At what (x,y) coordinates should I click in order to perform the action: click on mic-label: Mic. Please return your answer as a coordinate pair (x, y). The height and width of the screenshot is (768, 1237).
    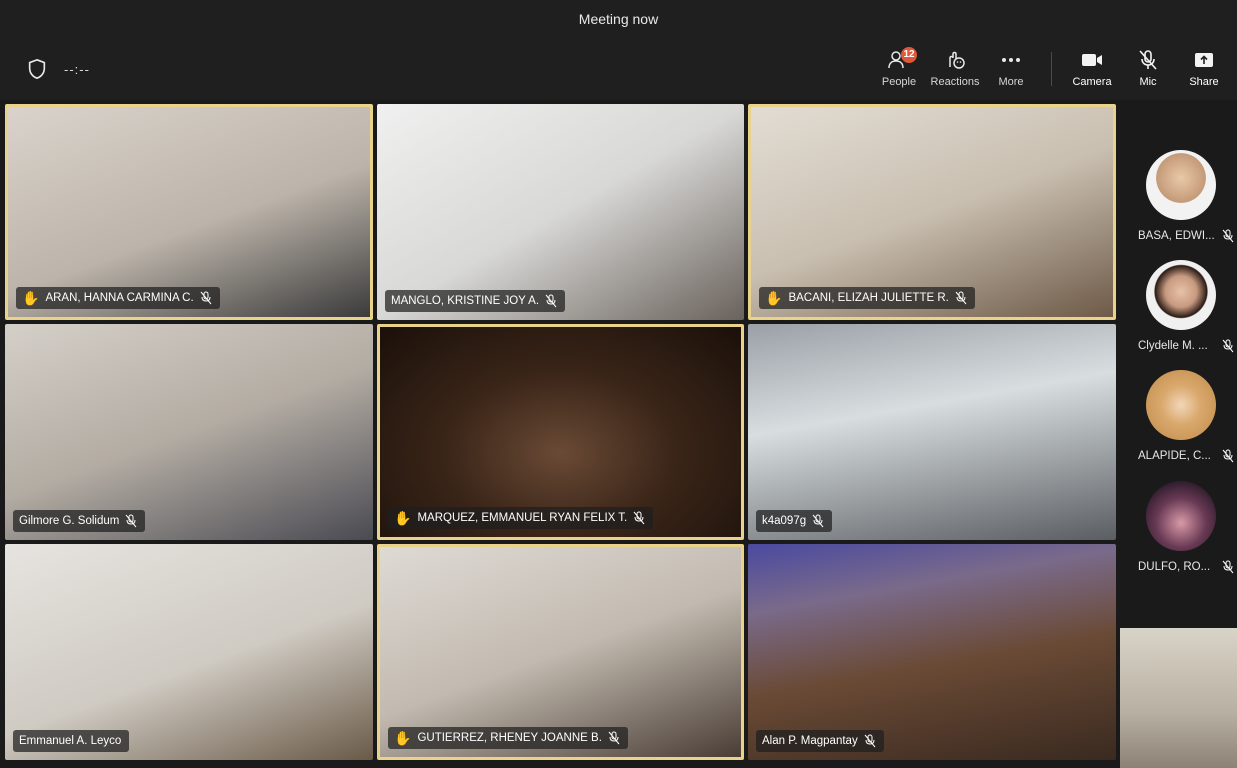
    Looking at the image, I should click on (1148, 82).